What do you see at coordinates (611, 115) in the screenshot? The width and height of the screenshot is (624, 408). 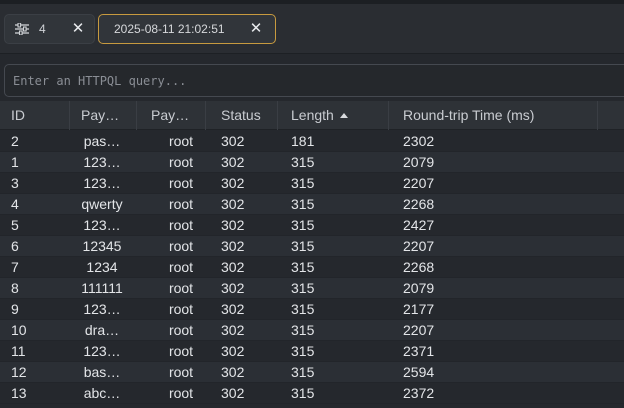 I see `column-header-filler` at bounding box center [611, 115].